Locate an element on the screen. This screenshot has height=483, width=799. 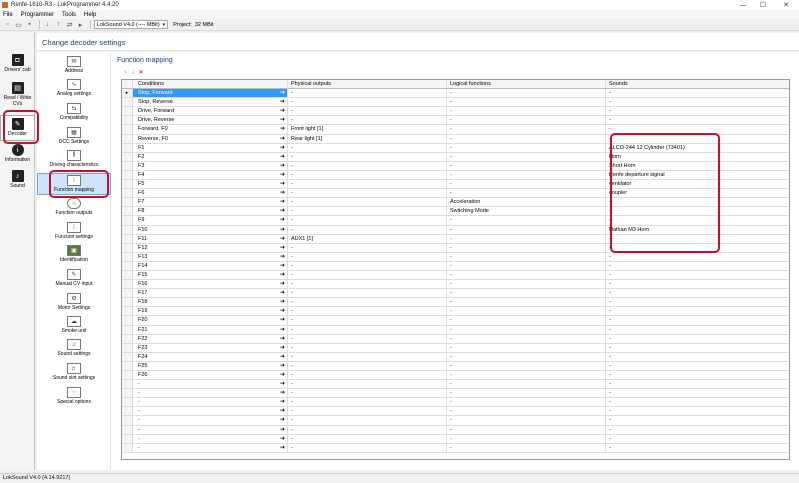
cell-conditions: F1 ➔ is located at coordinates (210, 147).